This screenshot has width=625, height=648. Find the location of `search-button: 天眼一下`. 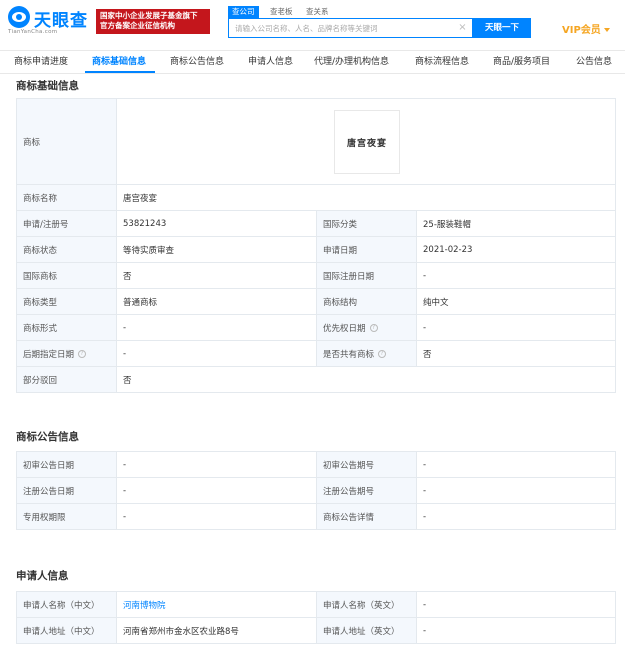

search-button: 天眼一下 is located at coordinates (502, 28).